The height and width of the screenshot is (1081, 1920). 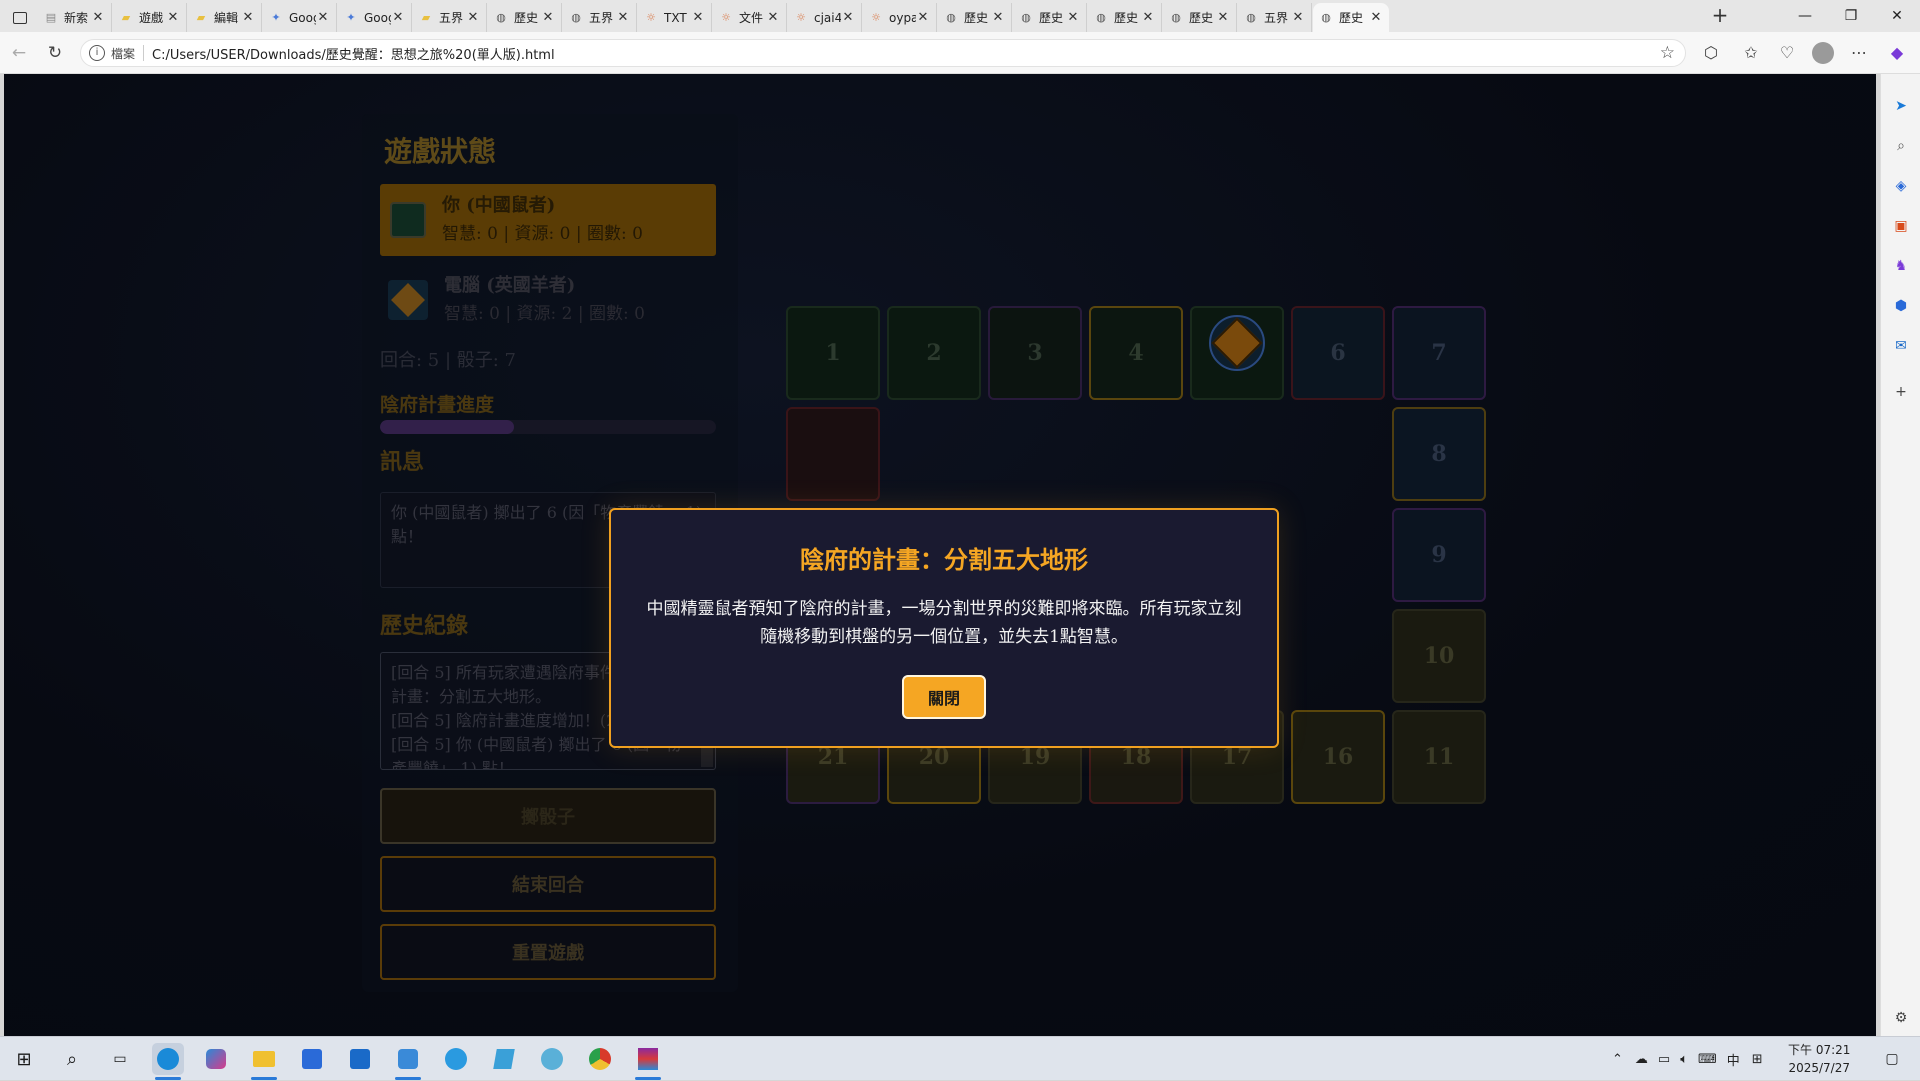 I want to click on add-sidebar-icon: +, so click(x=1901, y=392).